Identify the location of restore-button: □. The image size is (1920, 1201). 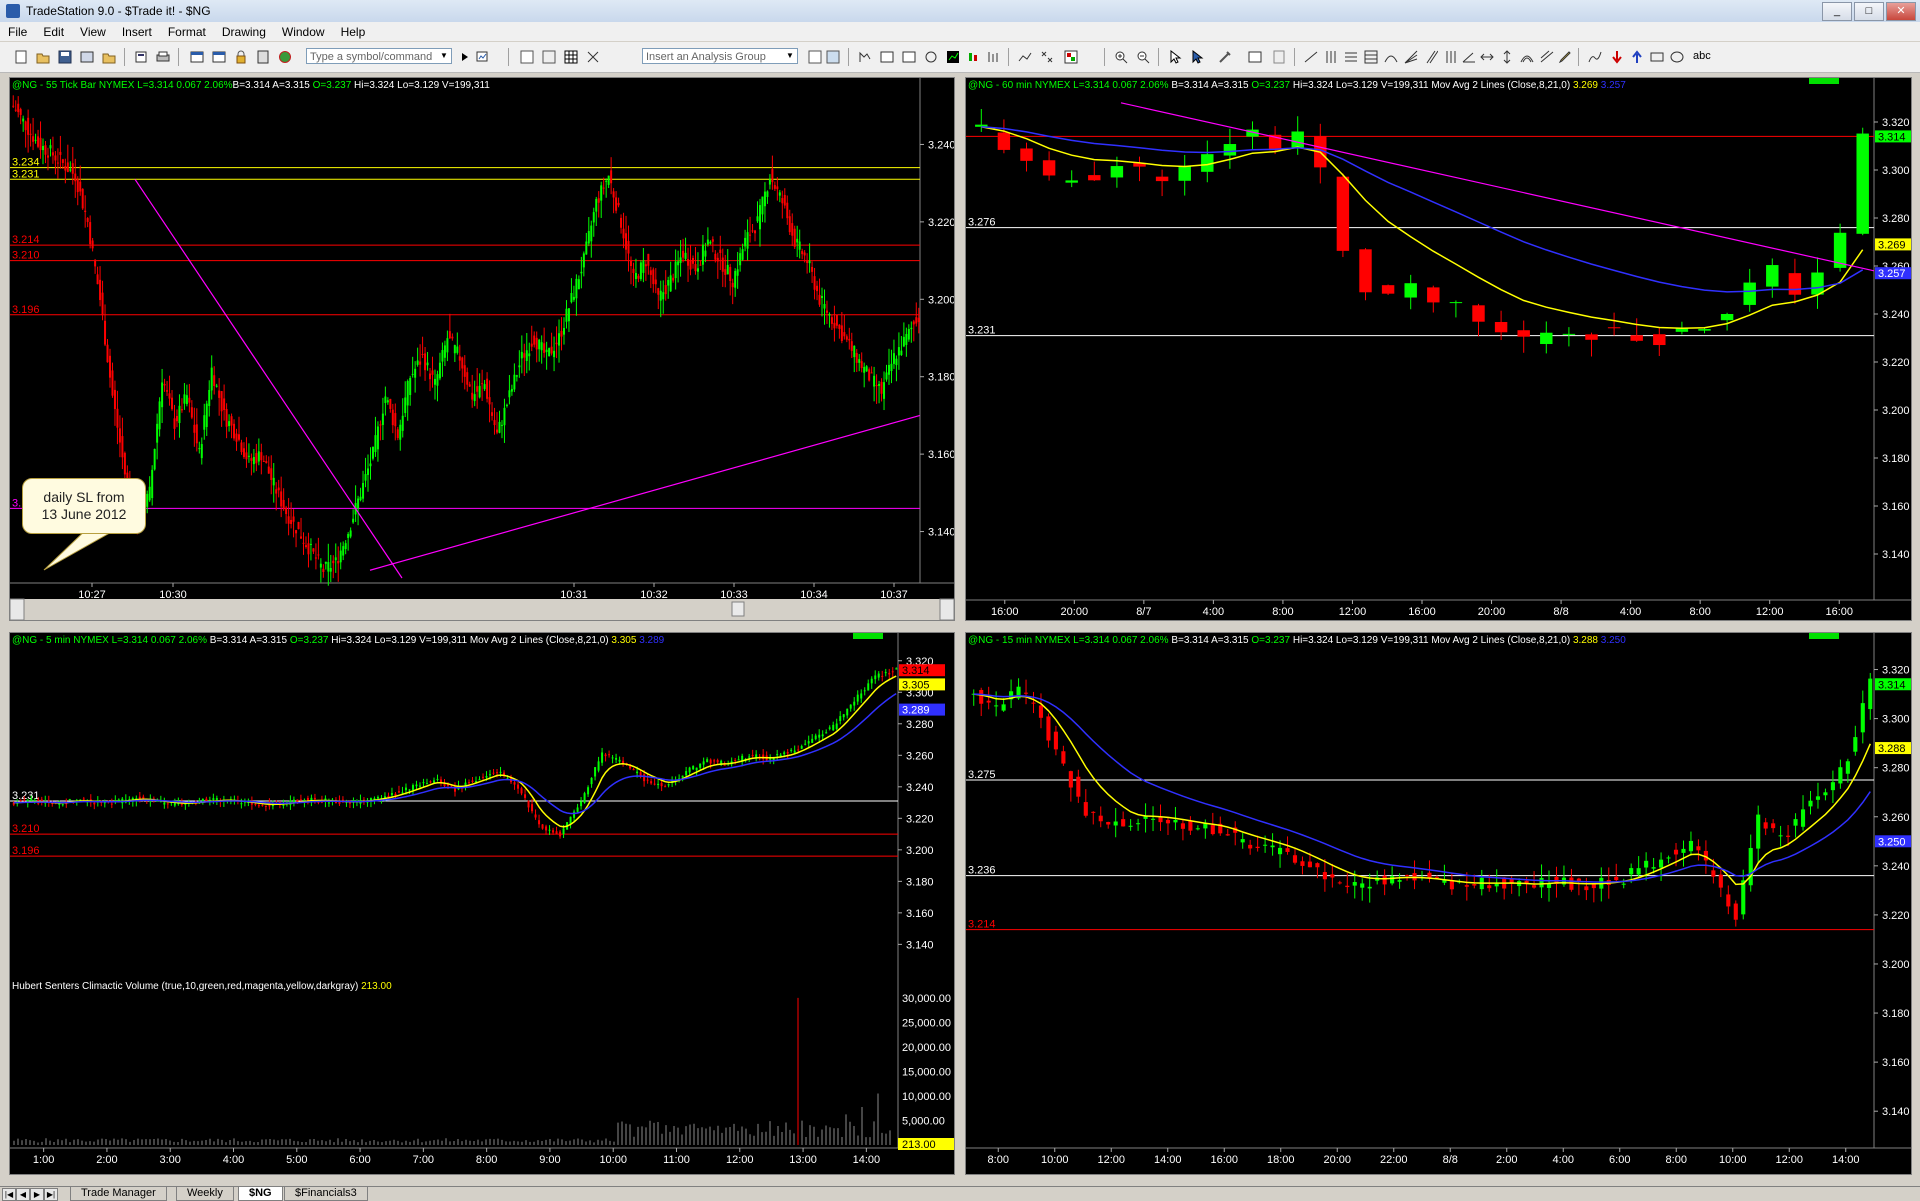
(1869, 11).